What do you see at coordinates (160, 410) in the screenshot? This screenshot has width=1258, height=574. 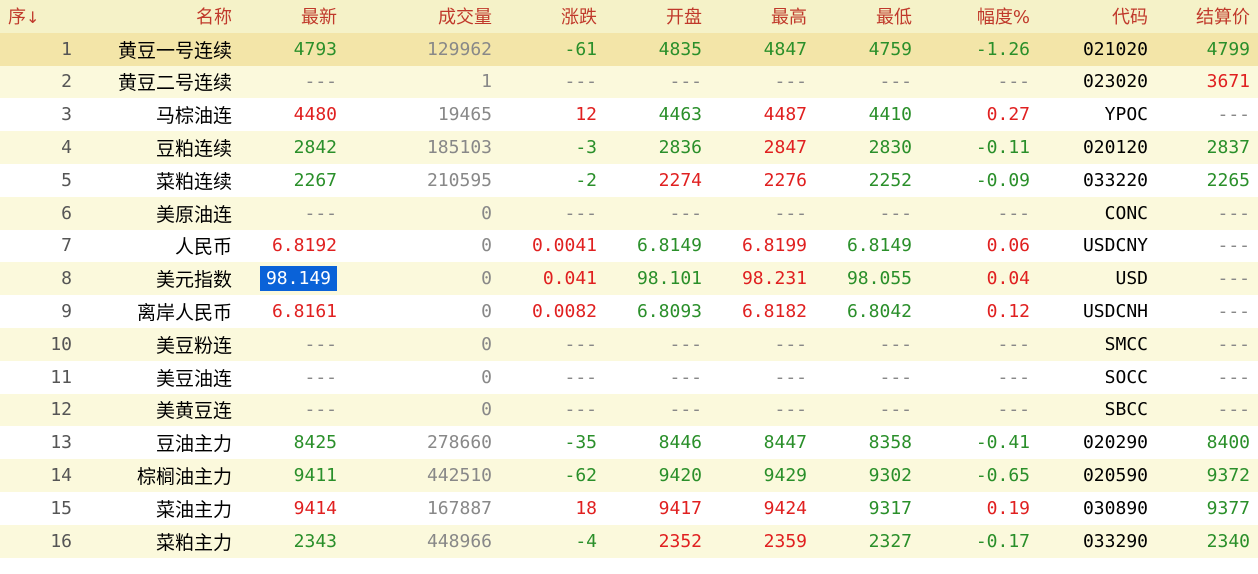 I see `cell-name: 美黄豆连` at bounding box center [160, 410].